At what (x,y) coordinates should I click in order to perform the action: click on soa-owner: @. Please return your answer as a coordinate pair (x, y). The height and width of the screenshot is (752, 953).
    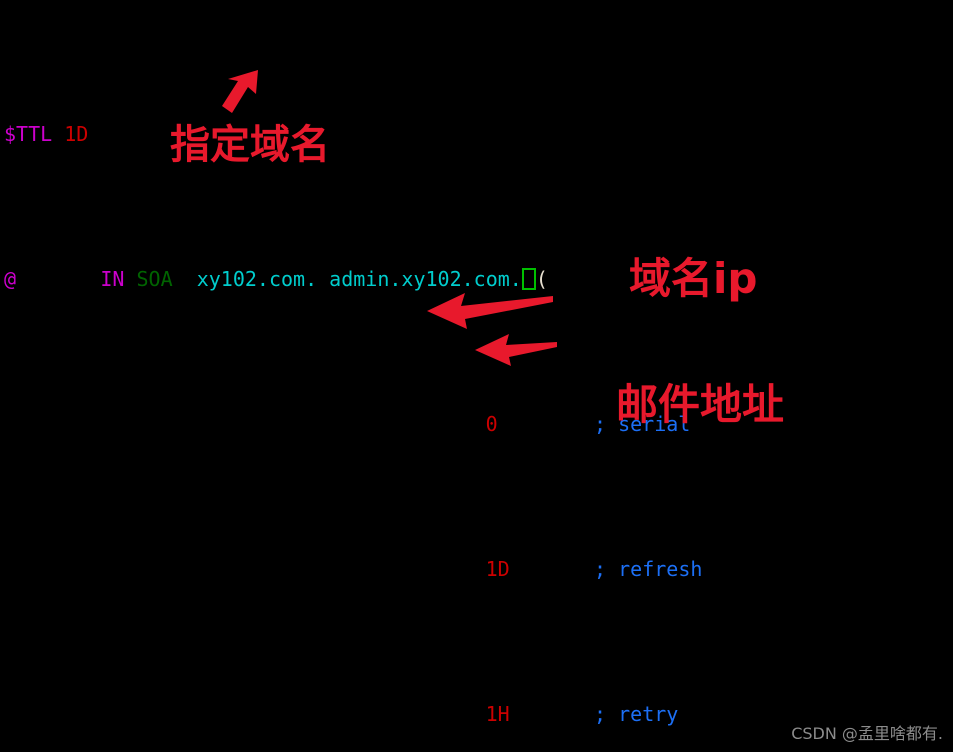
    Looking at the image, I should click on (10, 279).